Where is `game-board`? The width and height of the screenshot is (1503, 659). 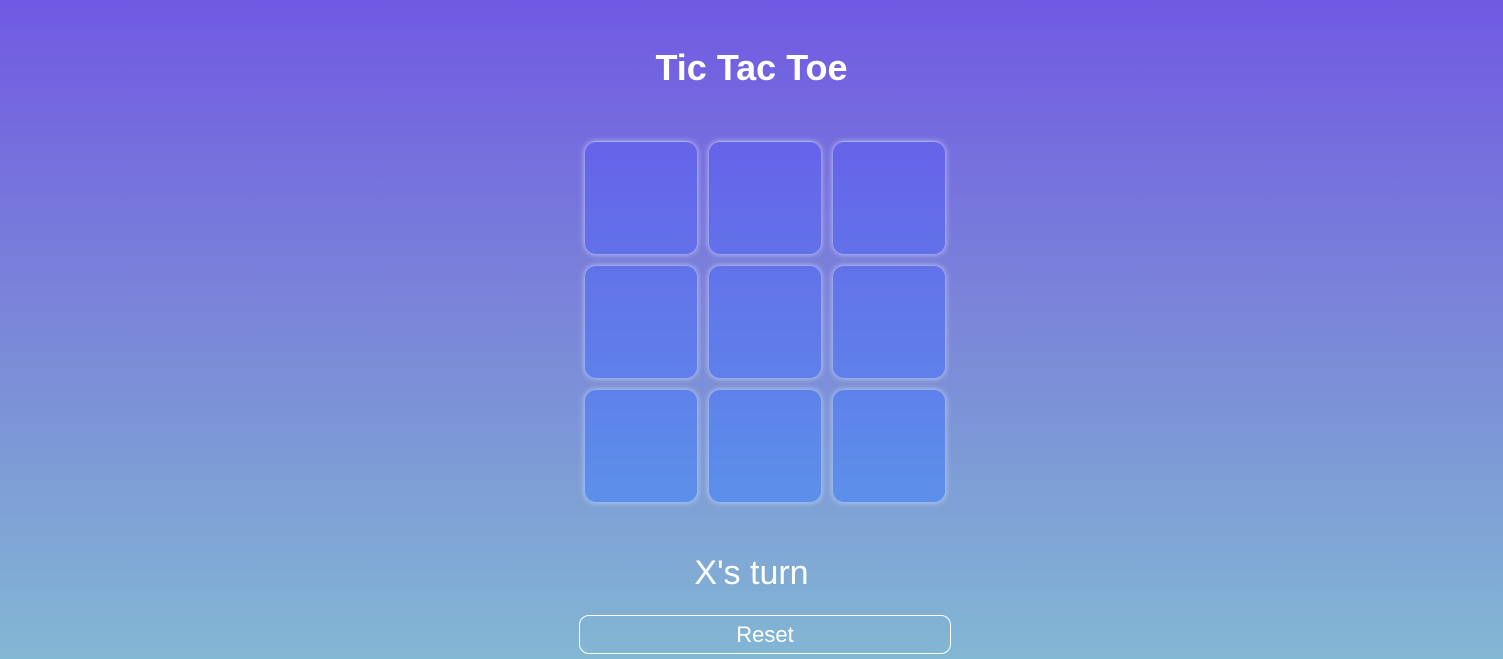
game-board is located at coordinates (765, 322).